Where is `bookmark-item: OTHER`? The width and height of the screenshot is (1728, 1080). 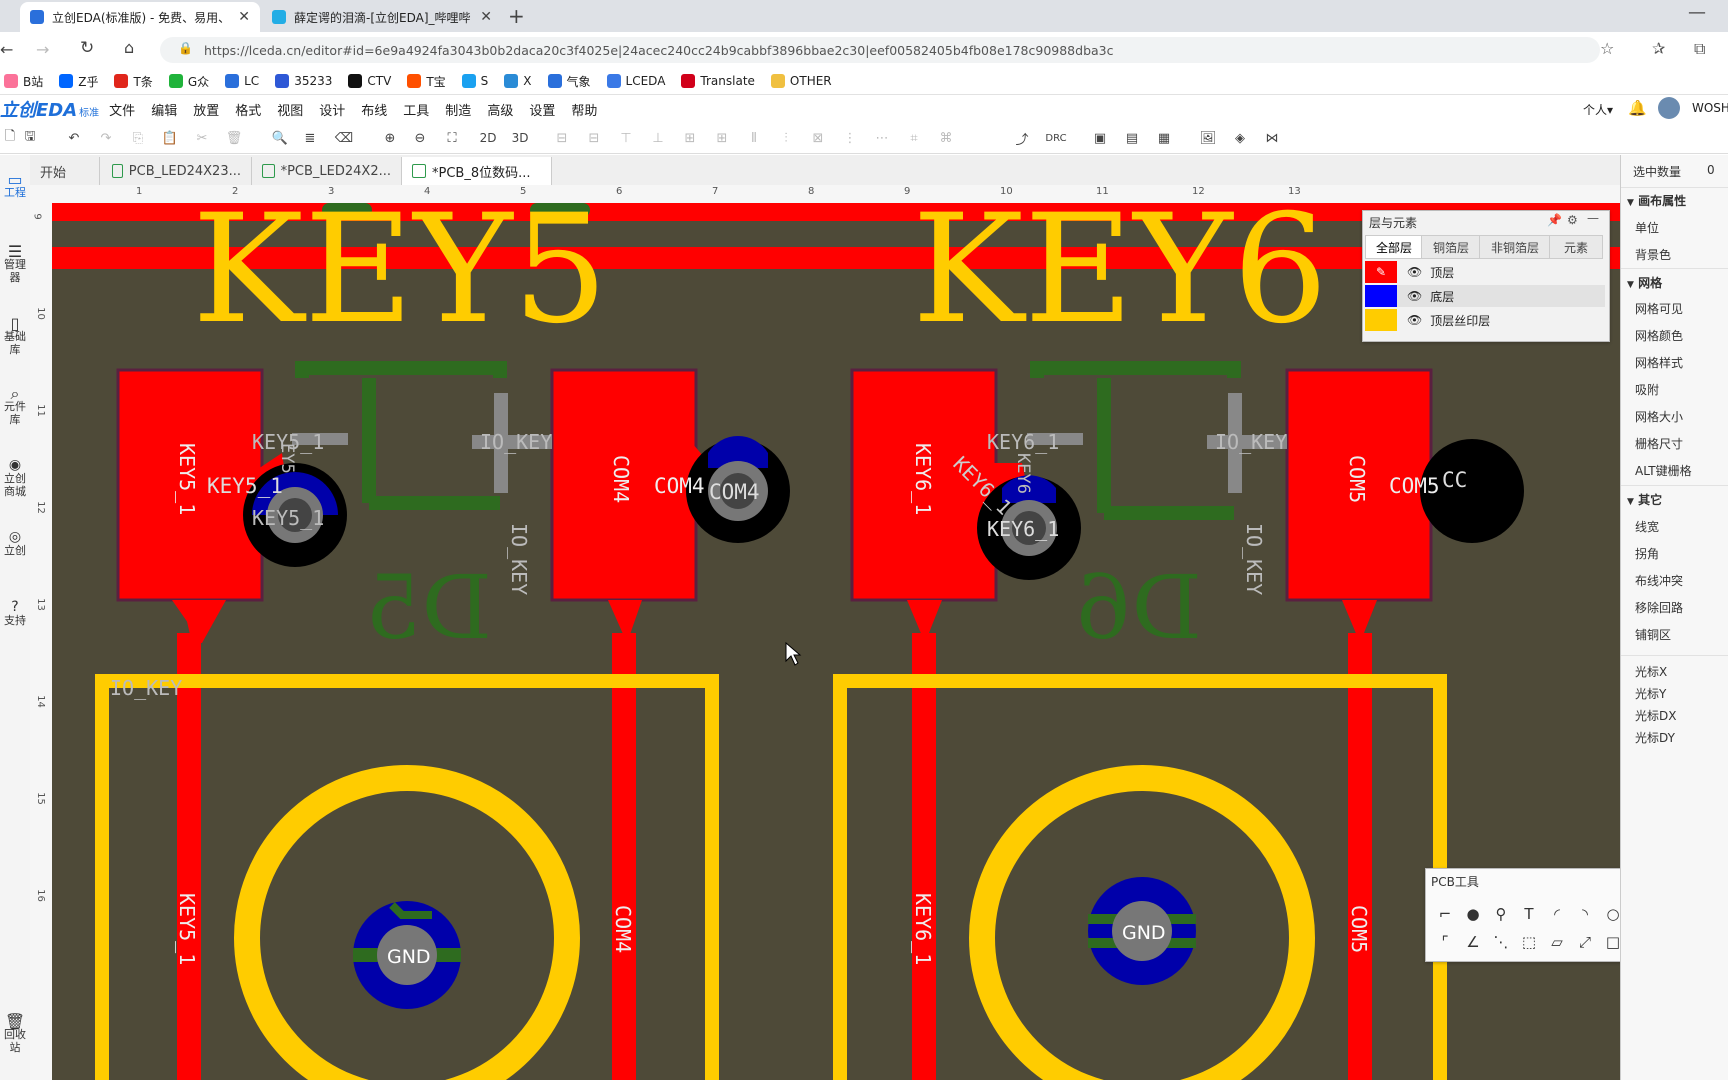
bookmark-item: OTHER is located at coordinates (801, 81).